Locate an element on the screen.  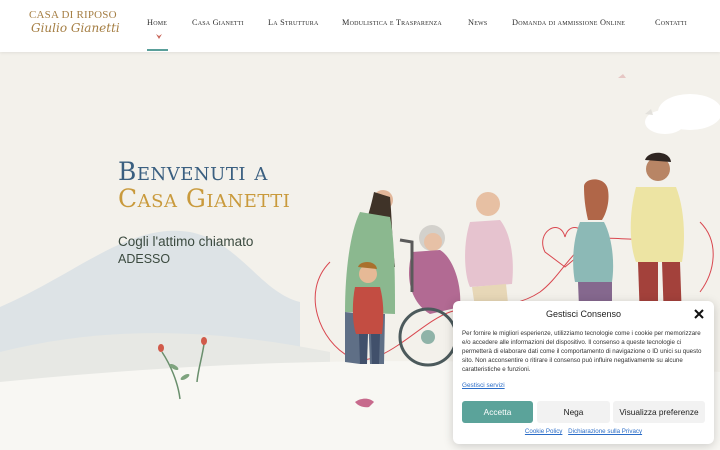
hero-subtitle-adesso: ADESSO is located at coordinates (144, 259).